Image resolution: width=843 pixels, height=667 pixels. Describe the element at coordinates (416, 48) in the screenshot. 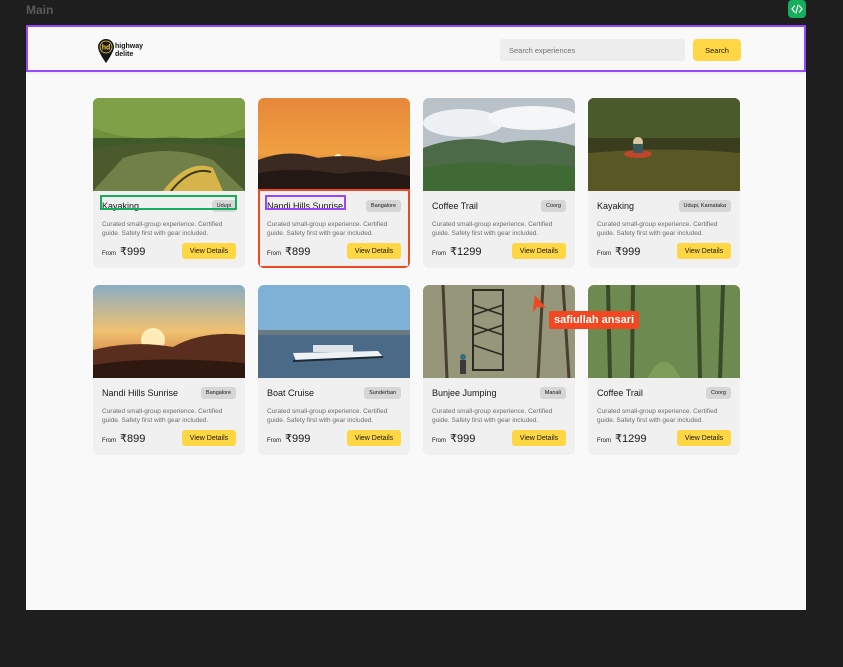

I see `site-header: hd highway delite Search` at that location.